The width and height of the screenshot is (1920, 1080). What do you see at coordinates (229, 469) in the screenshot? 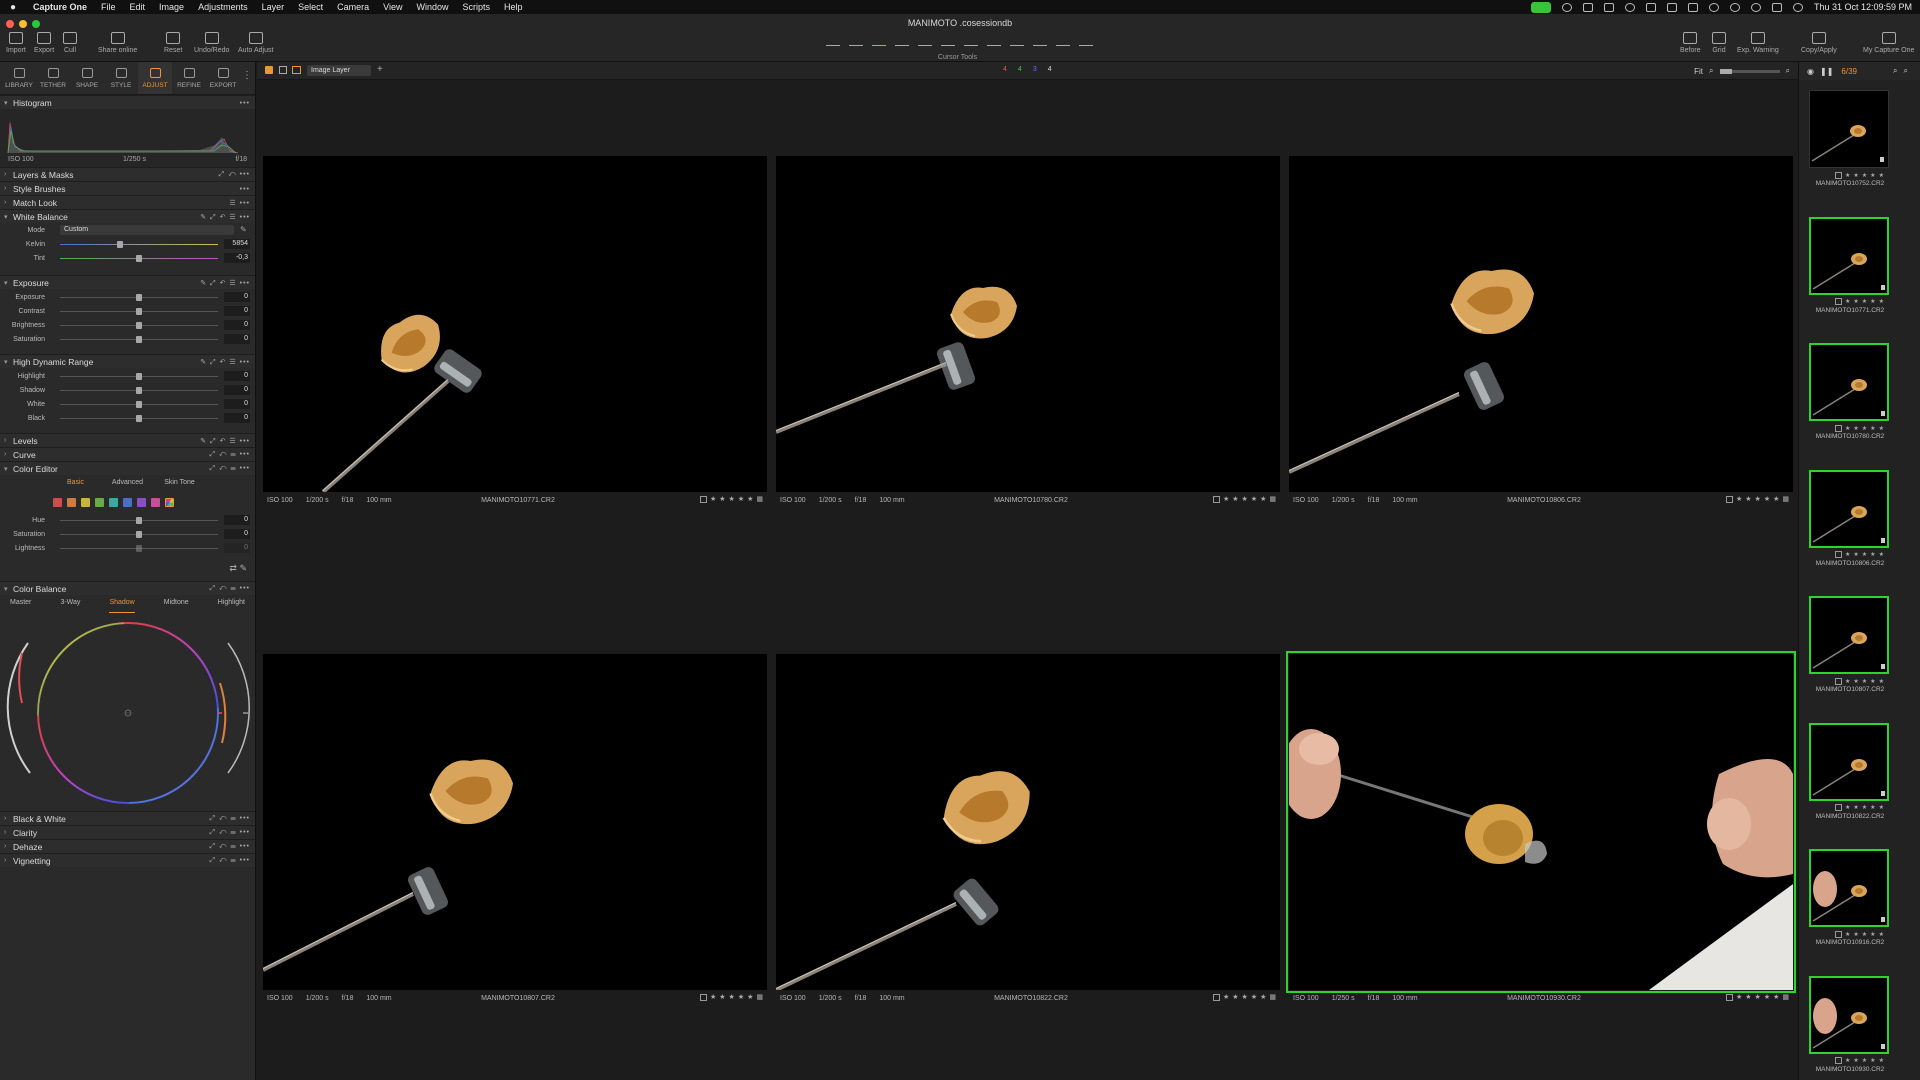
I see `section-tools-icon: ⤢ ↶ ☰ •••` at bounding box center [229, 469].